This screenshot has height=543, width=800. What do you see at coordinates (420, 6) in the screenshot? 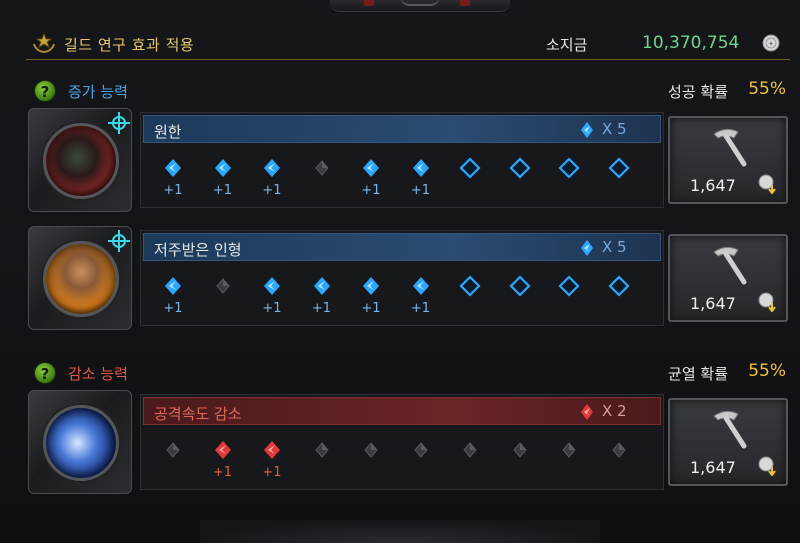
I see `top-ornament` at bounding box center [420, 6].